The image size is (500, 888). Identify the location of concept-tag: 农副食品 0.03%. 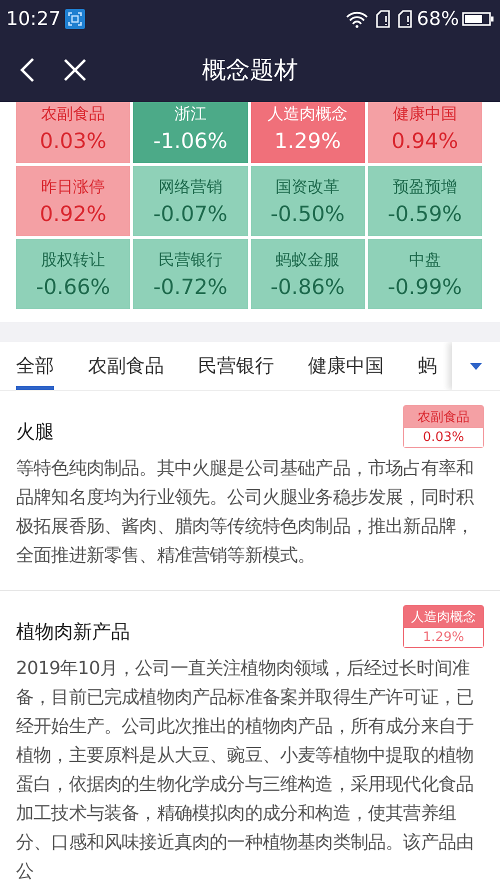
(443, 426).